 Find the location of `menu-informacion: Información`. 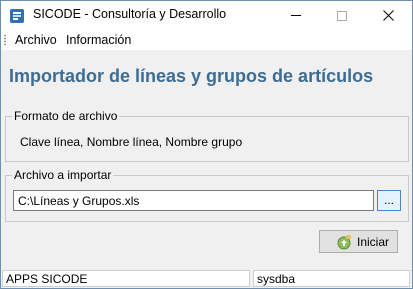

menu-informacion: Información is located at coordinates (98, 40).